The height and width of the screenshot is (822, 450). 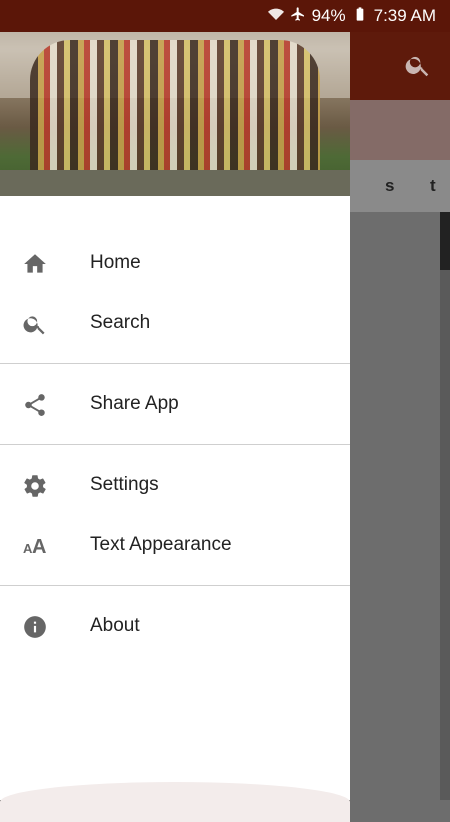 I want to click on menu-item-settings: Settings, so click(x=175, y=485).